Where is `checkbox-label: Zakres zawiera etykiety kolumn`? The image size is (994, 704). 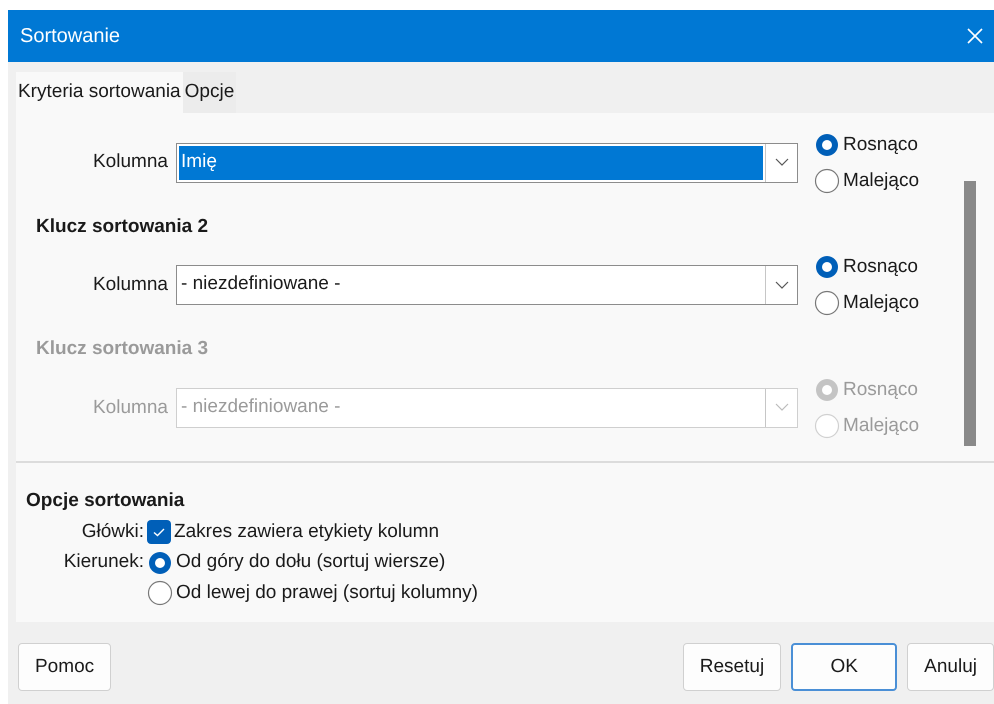 checkbox-label: Zakres zawiera etykiety kolumn is located at coordinates (307, 532).